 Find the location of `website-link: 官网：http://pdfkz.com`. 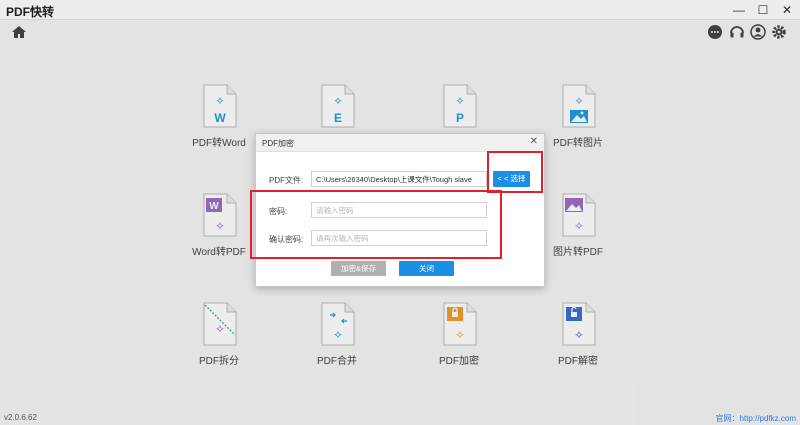

website-link: 官网：http://pdfkz.com is located at coordinates (756, 418).